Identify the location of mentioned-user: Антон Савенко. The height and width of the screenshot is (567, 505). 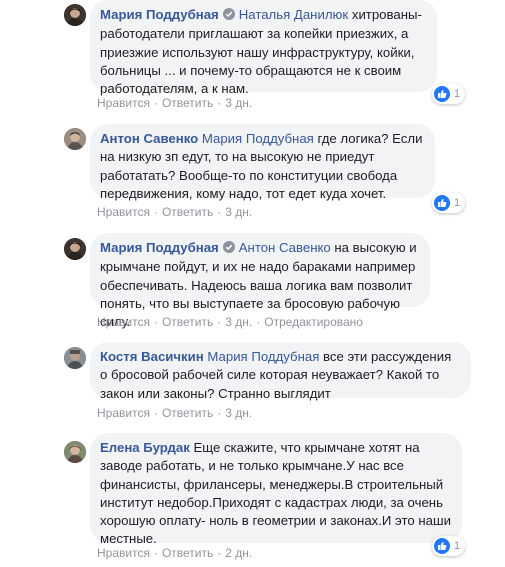
(285, 247).